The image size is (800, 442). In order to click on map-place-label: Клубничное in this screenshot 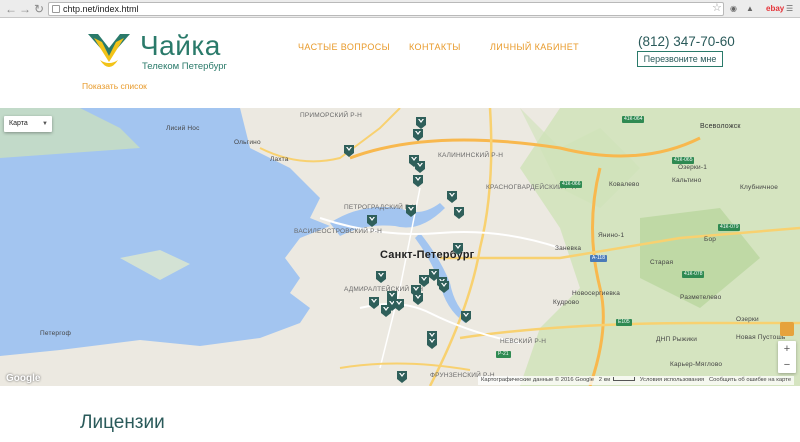, I will do `click(759, 187)`.